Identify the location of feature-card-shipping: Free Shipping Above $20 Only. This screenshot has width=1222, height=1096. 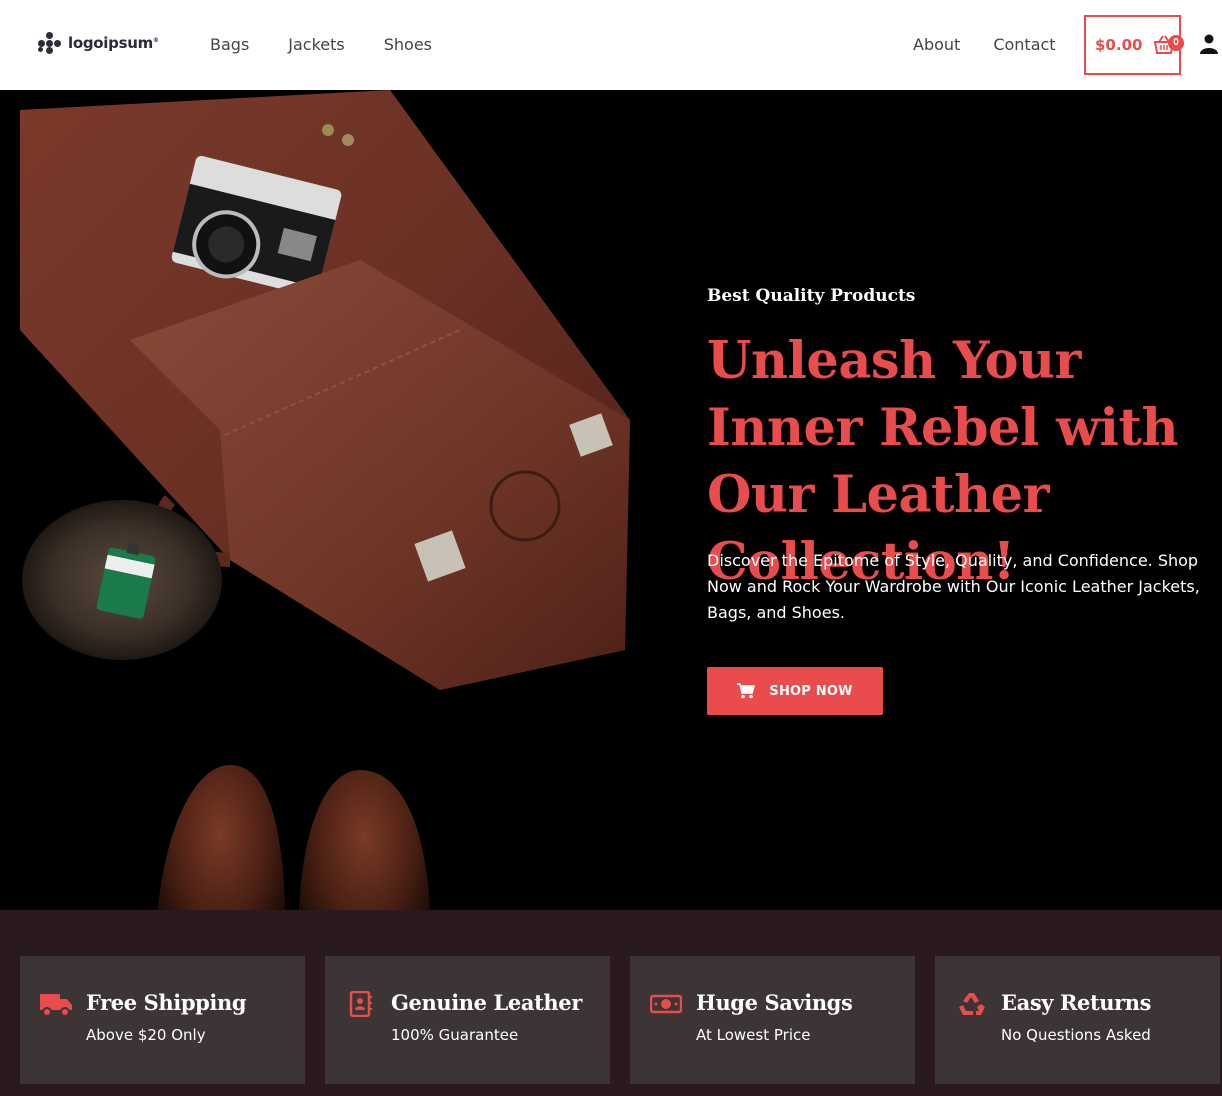
(162, 1020).